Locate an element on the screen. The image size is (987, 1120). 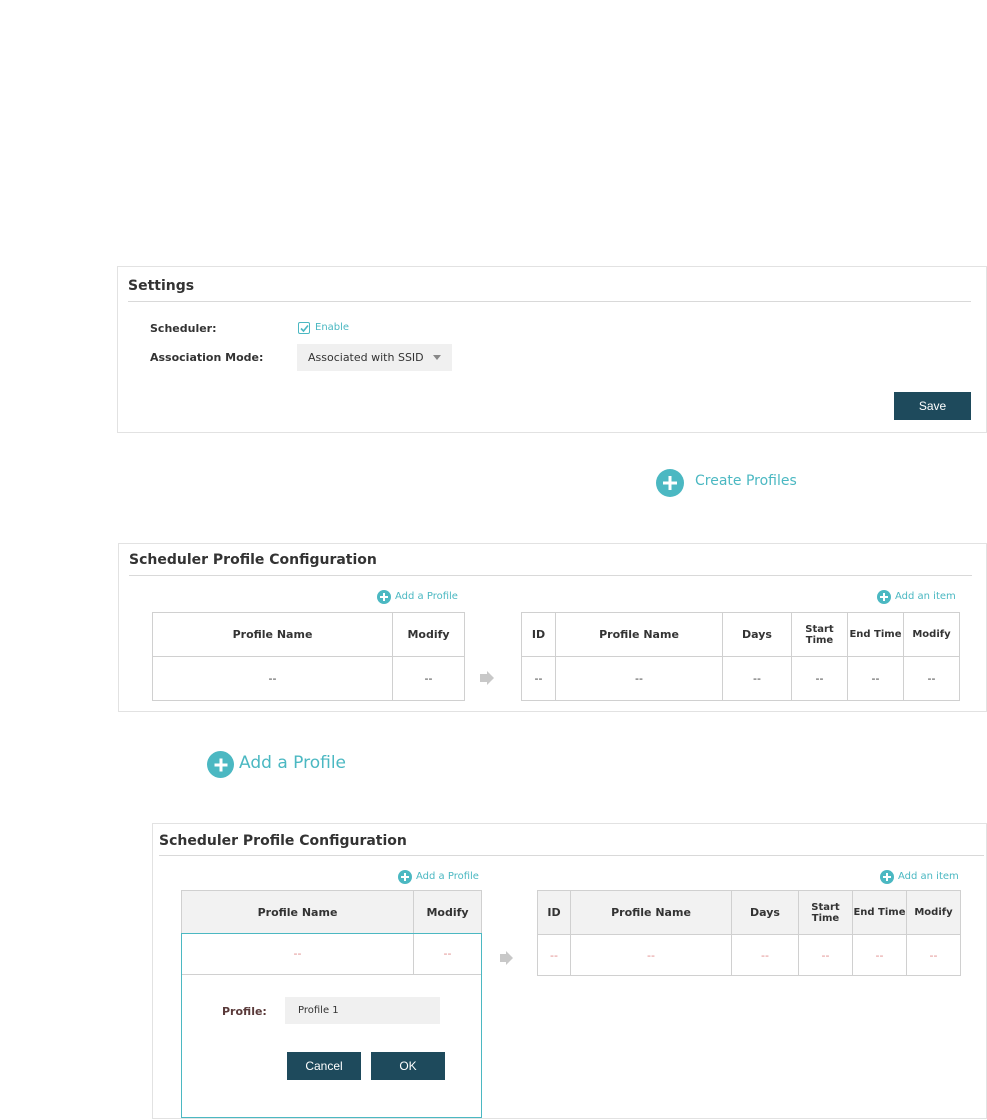
item-modify-cell: -- is located at coordinates (931, 678).